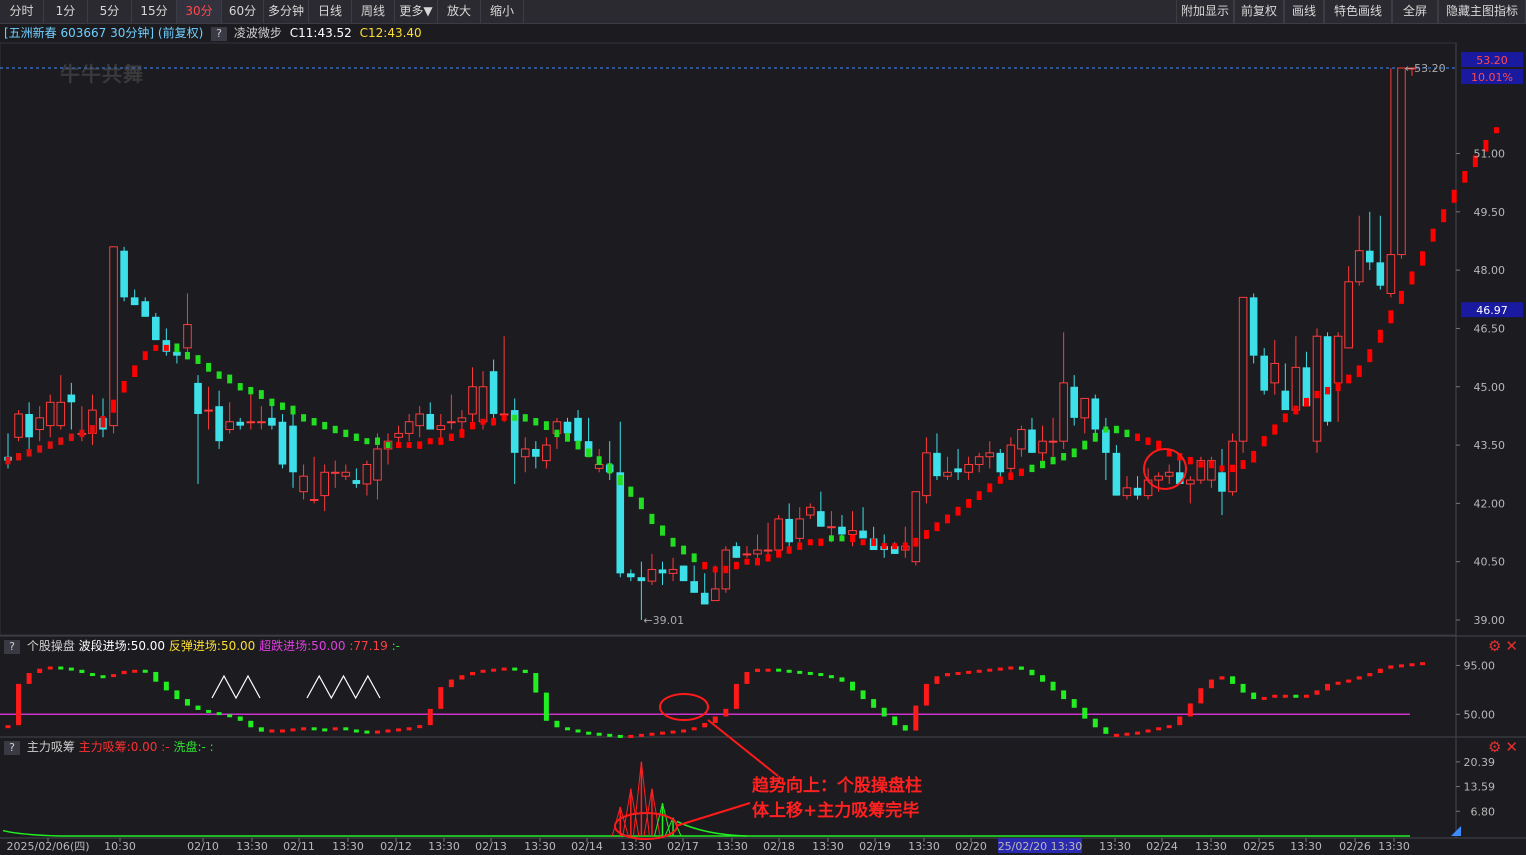 The height and width of the screenshot is (855, 1526). Describe the element at coordinates (286, 11) in the screenshot. I see `toolbar-button-6: 多分钟` at that location.